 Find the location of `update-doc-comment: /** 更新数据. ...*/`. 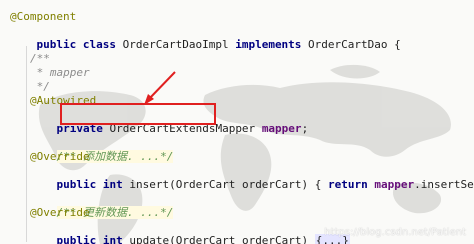

update-doc-comment: /** 更新数据. ...*/ is located at coordinates (102, 205).